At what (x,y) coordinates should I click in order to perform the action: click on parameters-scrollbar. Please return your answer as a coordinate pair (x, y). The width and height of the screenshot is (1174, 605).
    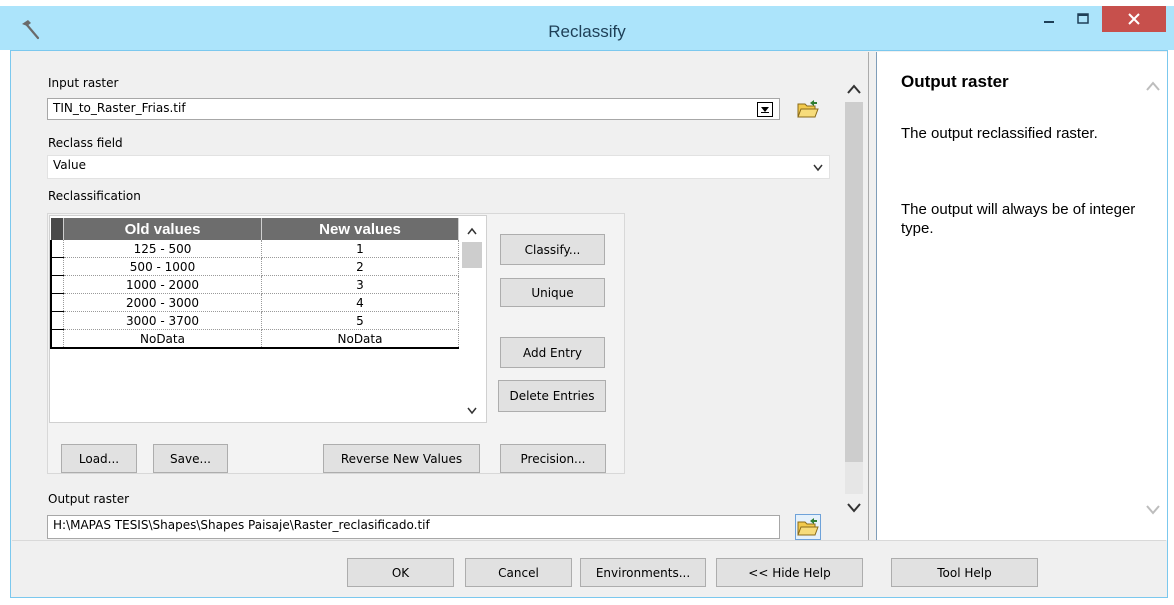
    Looking at the image, I should click on (854, 304).